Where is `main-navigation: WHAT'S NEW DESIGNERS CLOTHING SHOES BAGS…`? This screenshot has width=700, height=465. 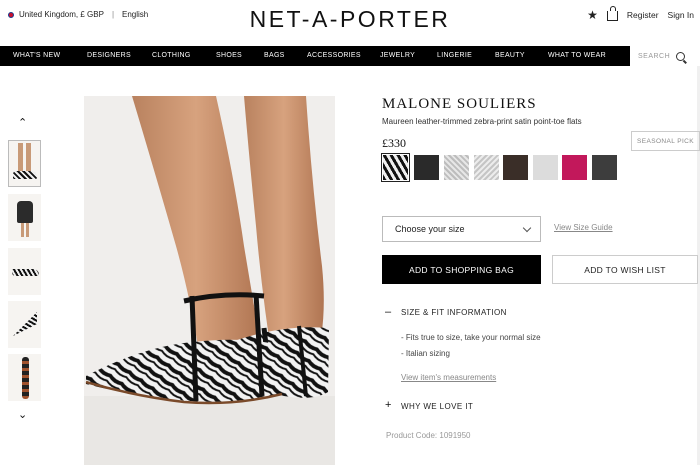
main-navigation: WHAT'S NEW DESIGNERS CLOTHING SHOES BAGS… is located at coordinates (315, 56).